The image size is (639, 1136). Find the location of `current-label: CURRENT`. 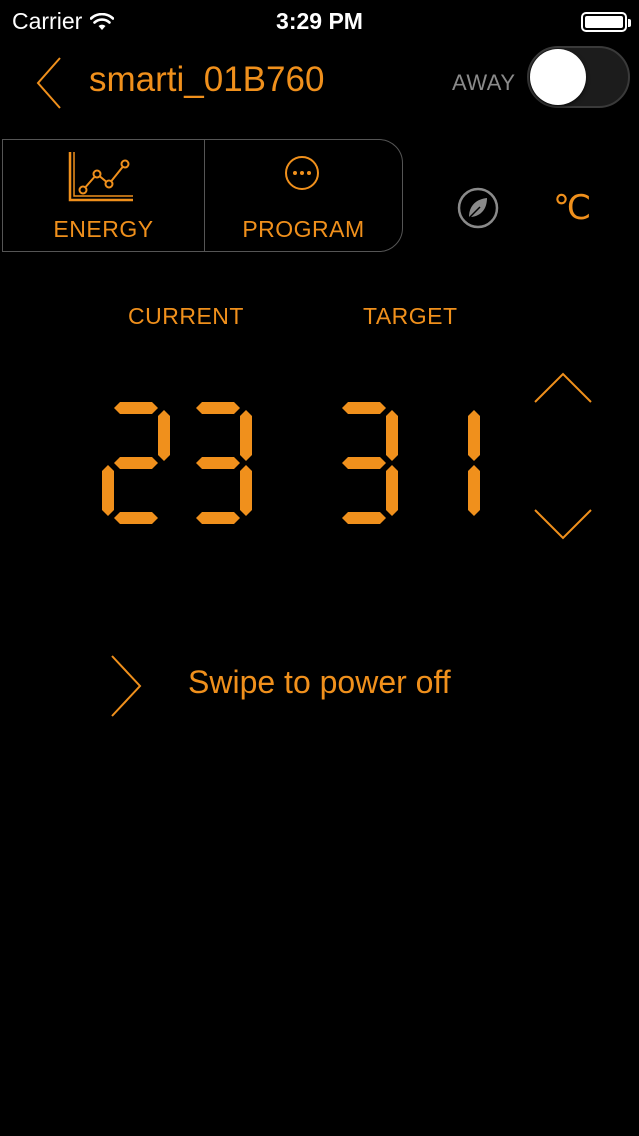

current-label: CURRENT is located at coordinates (186, 316).